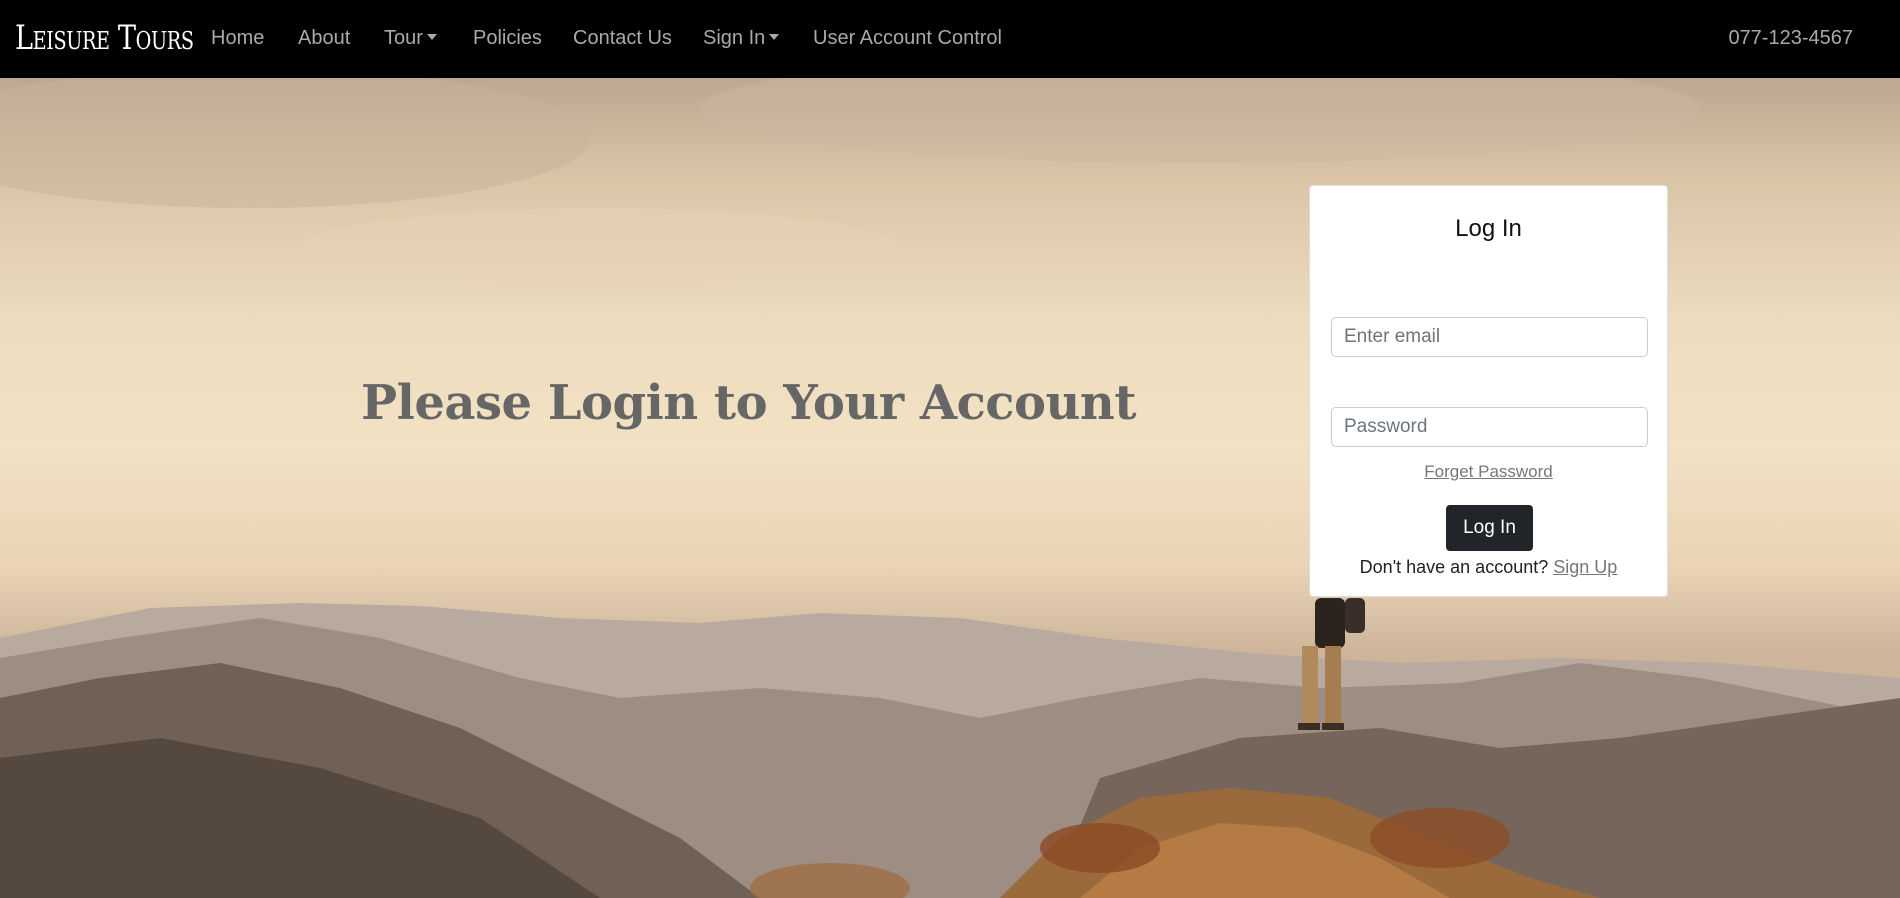  What do you see at coordinates (907, 38) in the screenshot?
I see `nav-user-account-control: User Account Control` at bounding box center [907, 38].